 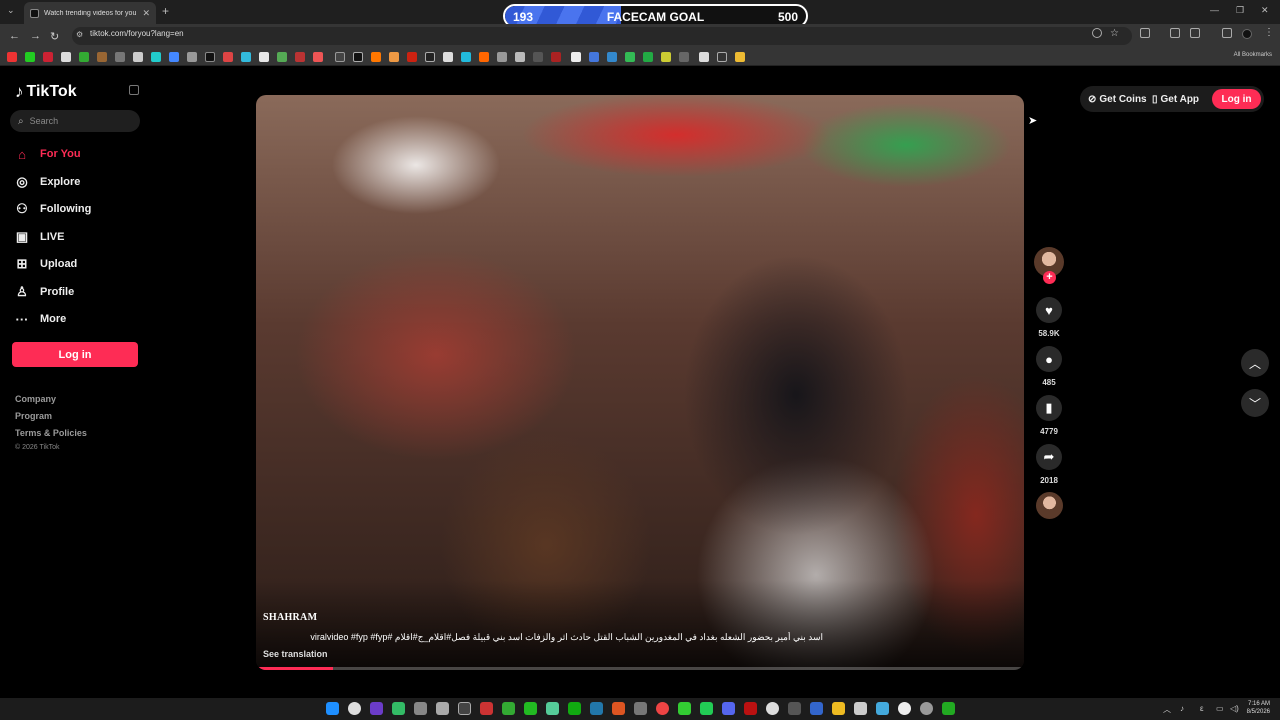 What do you see at coordinates (1167, 709) in the screenshot?
I see `tray-chevron-icon: ︿` at bounding box center [1167, 709].